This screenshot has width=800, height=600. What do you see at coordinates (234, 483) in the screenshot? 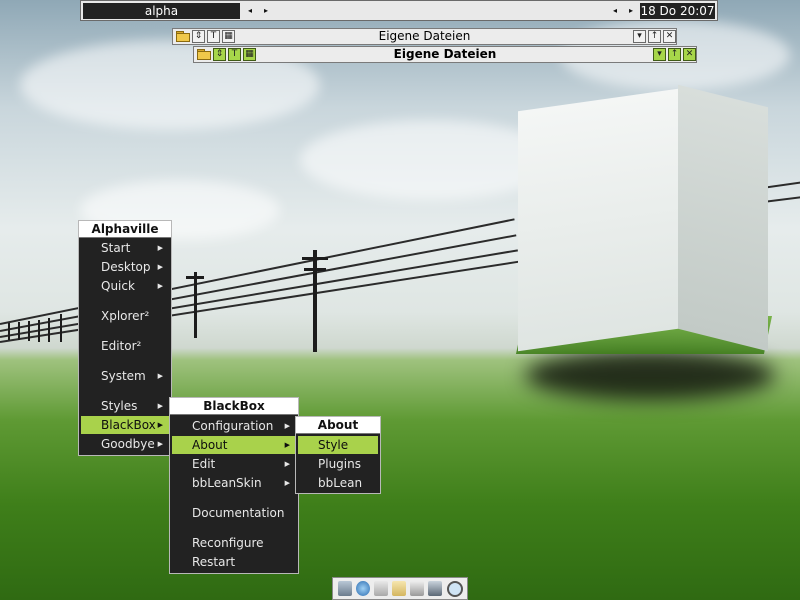
I see `menu-item-bbleanskin: bbLeanSkin ▶` at bounding box center [234, 483].